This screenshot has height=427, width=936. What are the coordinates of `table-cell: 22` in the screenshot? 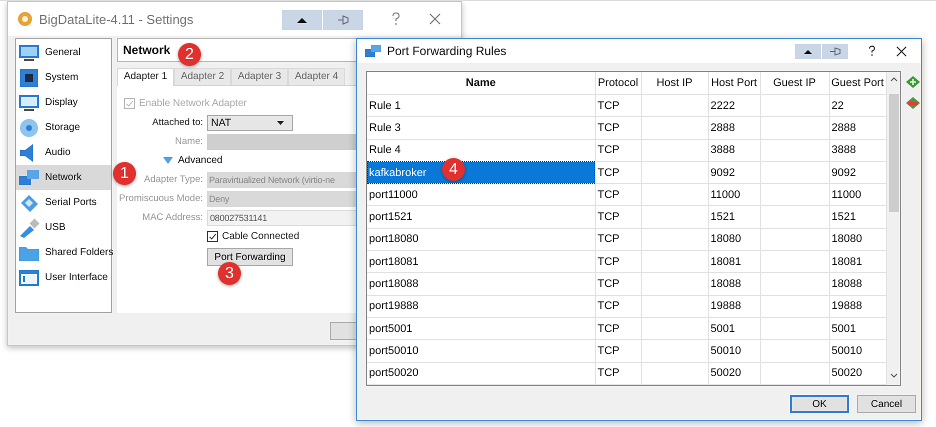 It's located at (857, 105).